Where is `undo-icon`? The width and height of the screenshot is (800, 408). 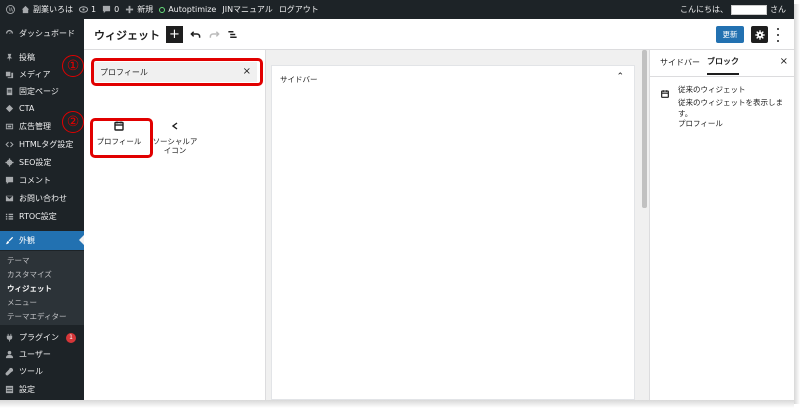
undo-icon is located at coordinates (195, 34).